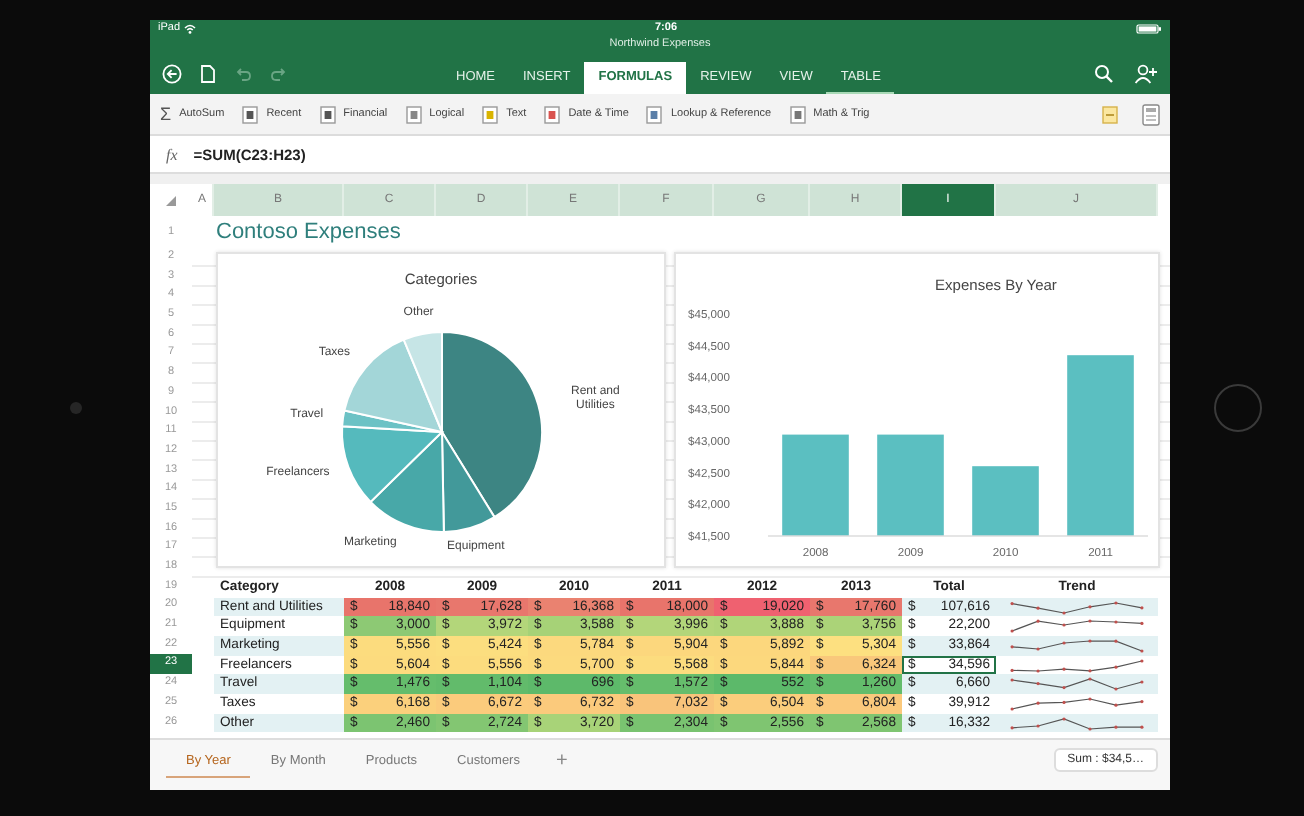 This screenshot has height=816, width=1304. Describe the element at coordinates (172, 155) in the screenshot. I see `function-label: fx` at that location.